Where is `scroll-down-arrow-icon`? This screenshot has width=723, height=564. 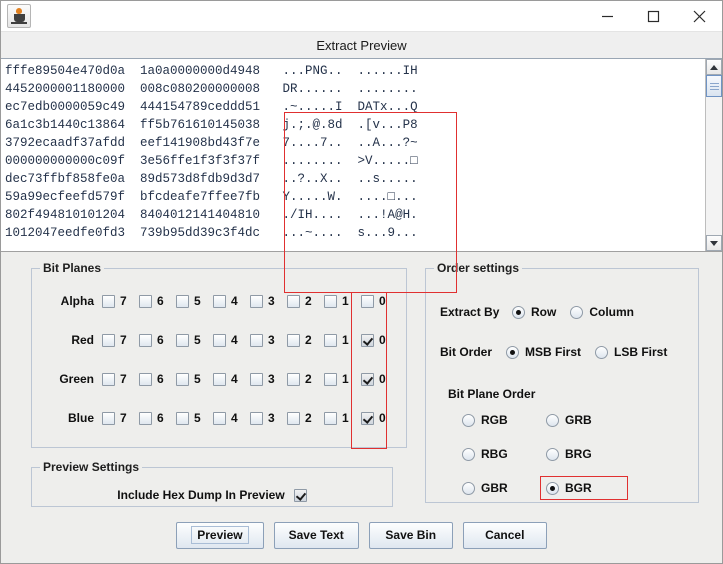
scroll-down-arrow-icon is located at coordinates (714, 243).